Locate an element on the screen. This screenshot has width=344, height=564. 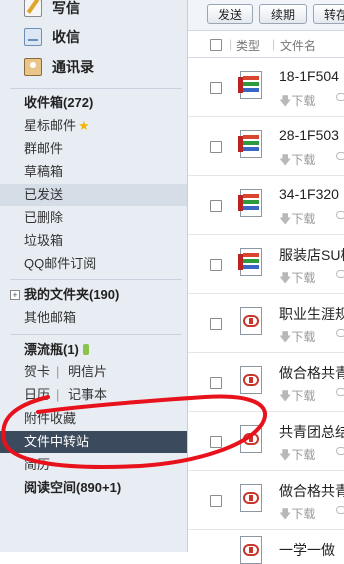
filename-column-header: 文件名 is located at coordinates (298, 45).